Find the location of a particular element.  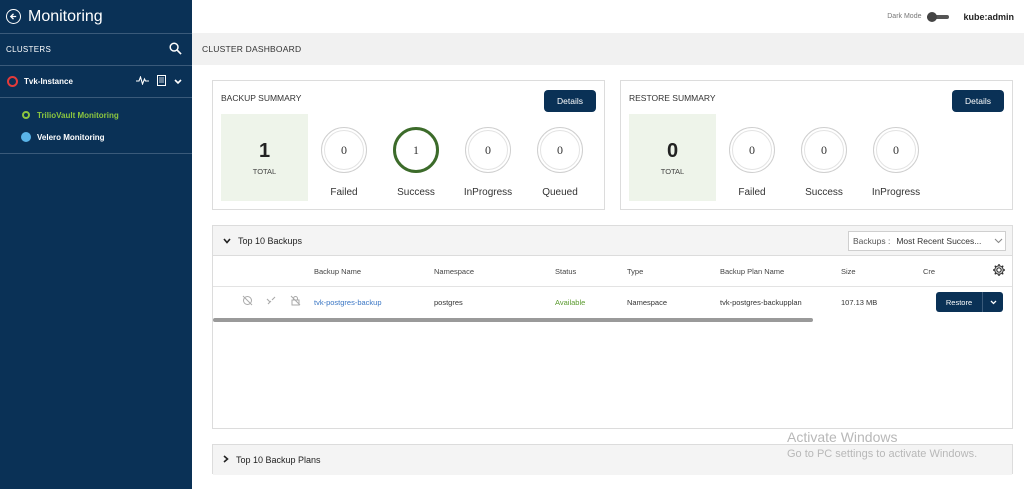

restore-button: Restore is located at coordinates (969, 302).